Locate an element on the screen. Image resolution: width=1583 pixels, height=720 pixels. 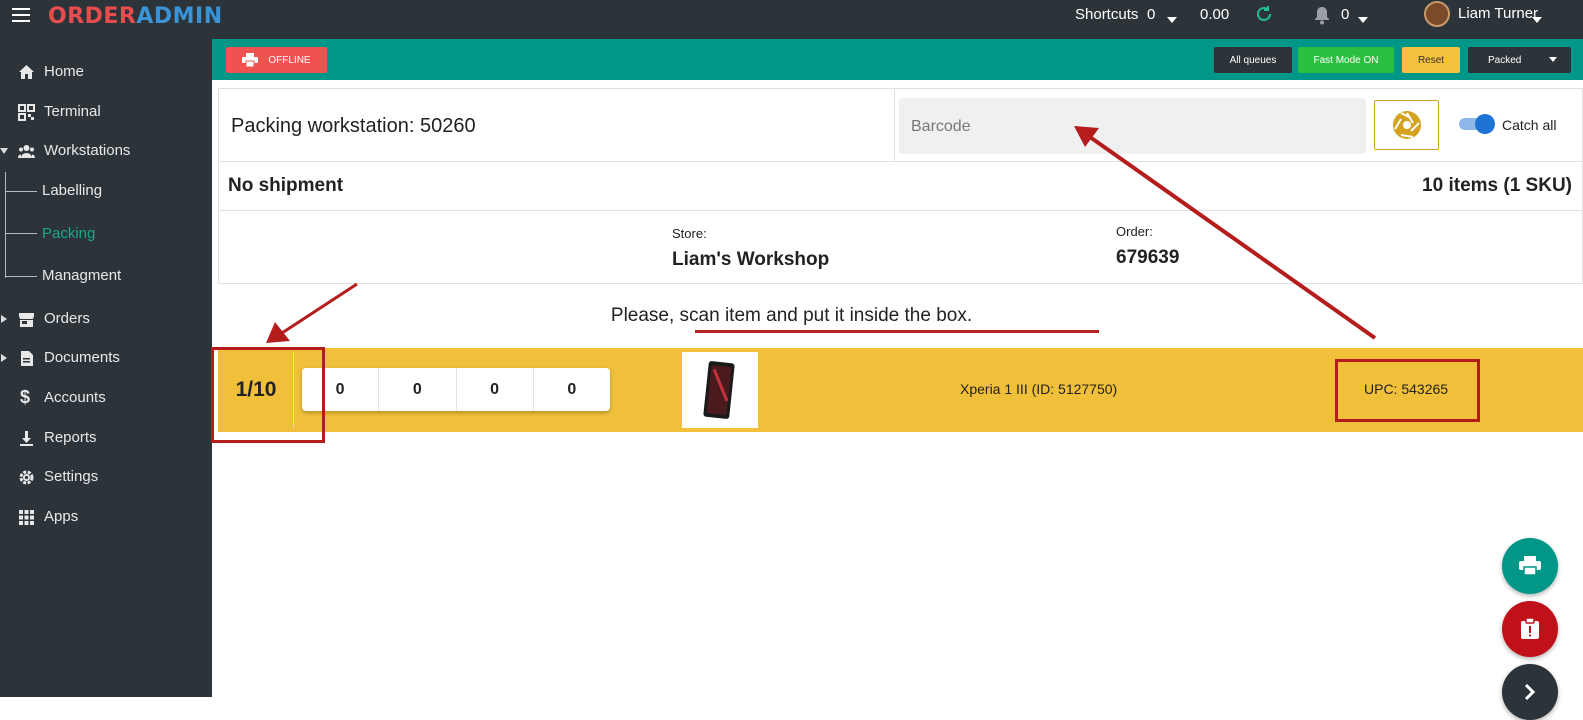
clipboard-alert-icon is located at coordinates (1530, 628).